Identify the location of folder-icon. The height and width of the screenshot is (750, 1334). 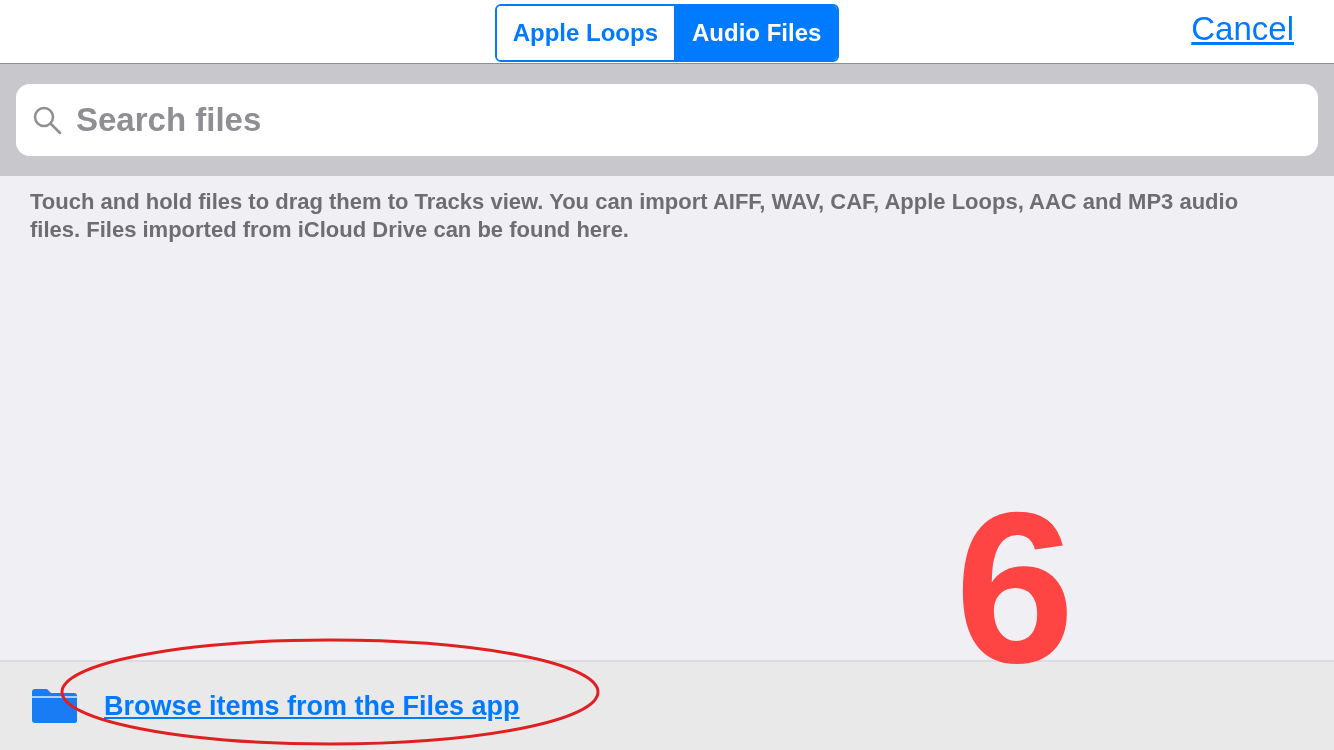
(54, 706).